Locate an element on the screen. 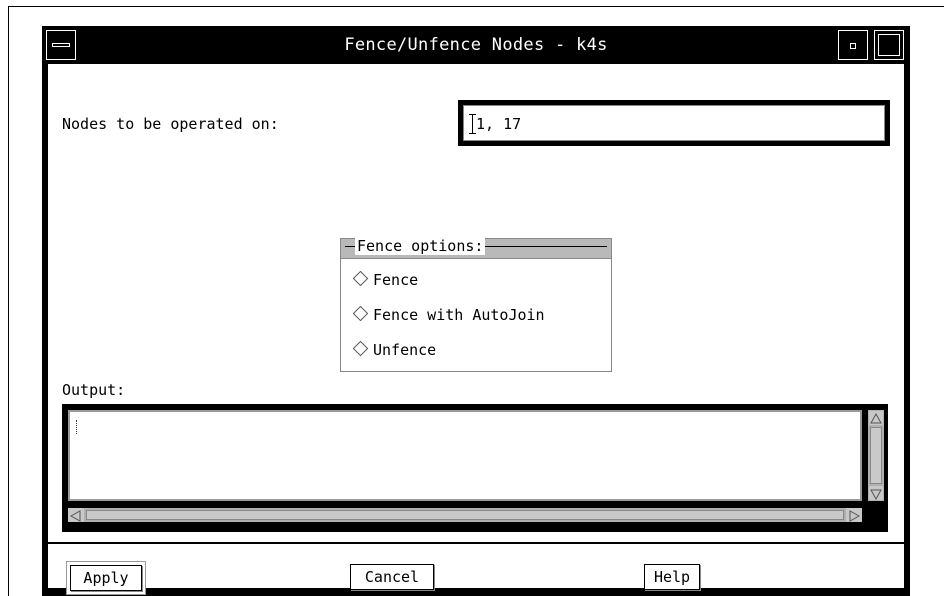 This screenshot has height=596, width=944. radio-unfence: Unfence is located at coordinates (394, 349).